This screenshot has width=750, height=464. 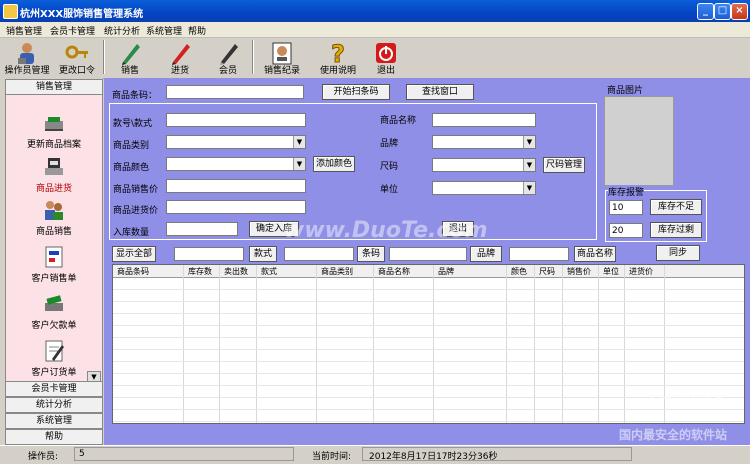 What do you see at coordinates (27, 58) in the screenshot?
I see `operator-manage-button: 操作员管理` at bounding box center [27, 58].